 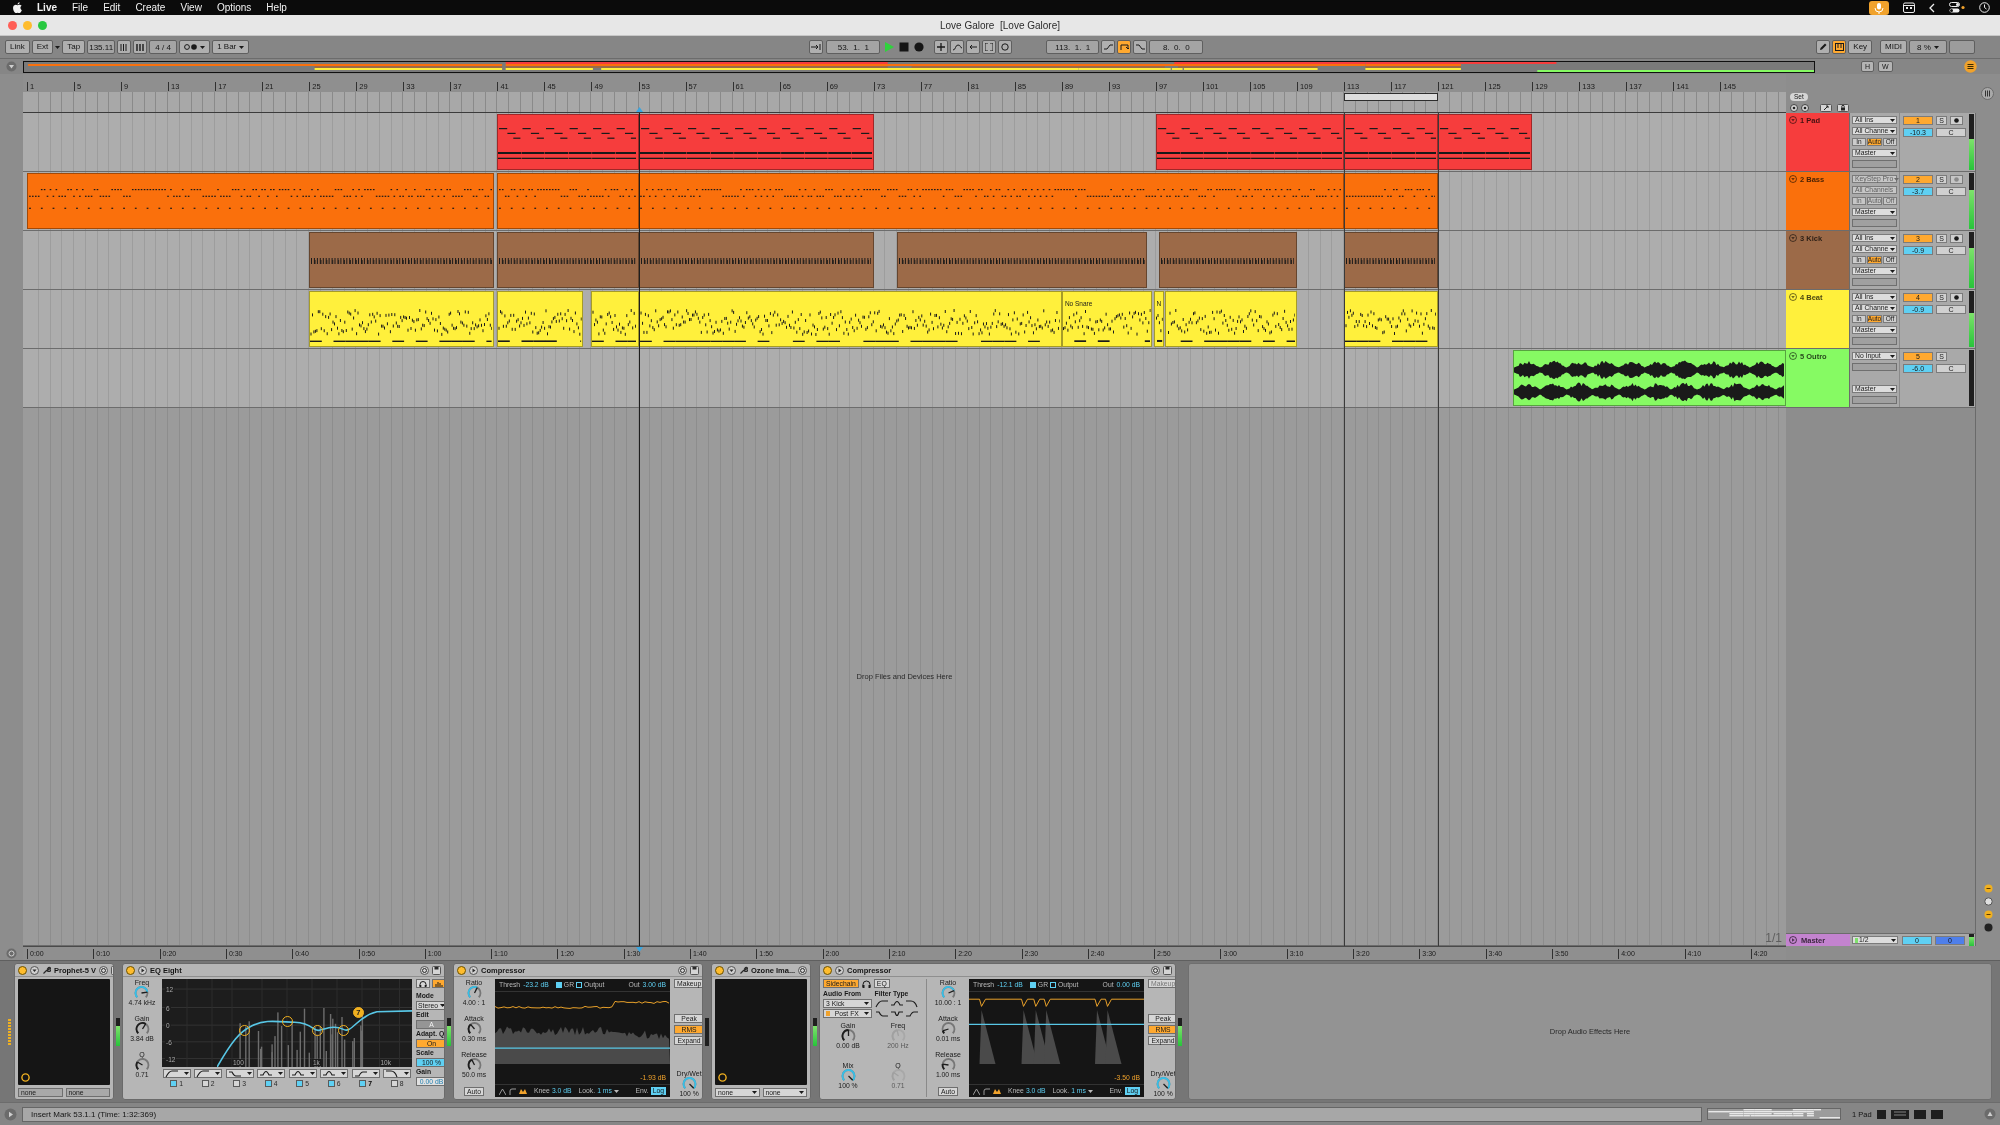 What do you see at coordinates (1988, 927) in the screenshot?
I see `dot-icon` at bounding box center [1988, 927].